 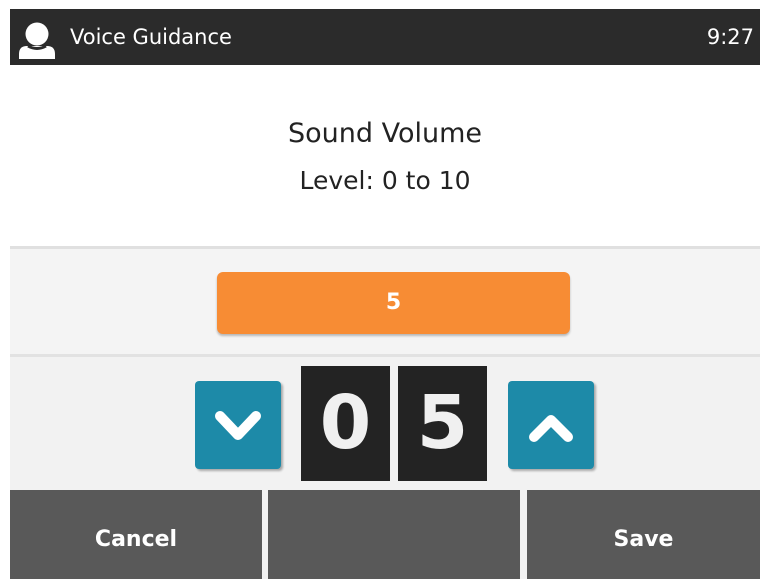 I want to click on cancel-button: Cancel, so click(x=136, y=534).